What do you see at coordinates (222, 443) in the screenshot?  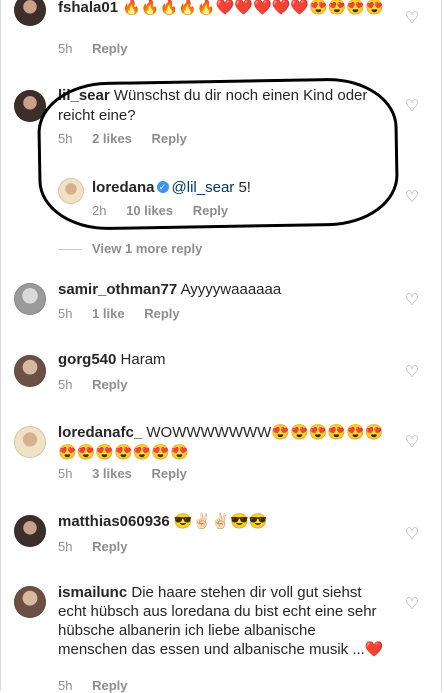 I see `comment-body: loredanafc_ WOWWWWWWW😍😍😍😍😍😍😍😍😍😍😍😍😍` at bounding box center [222, 443].